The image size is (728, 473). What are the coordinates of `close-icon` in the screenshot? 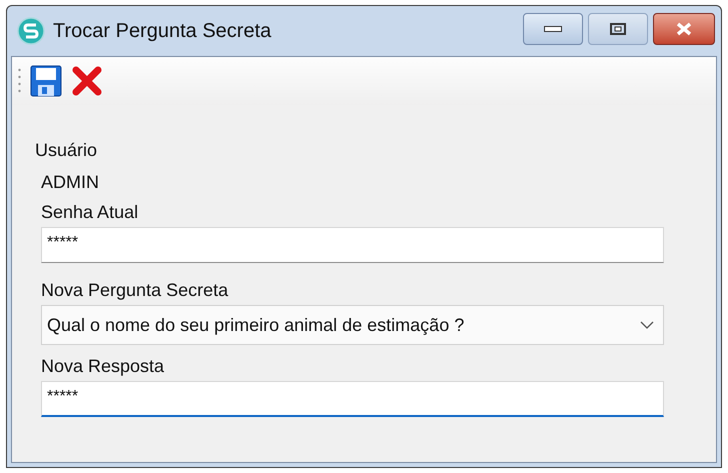 It's located at (684, 29).